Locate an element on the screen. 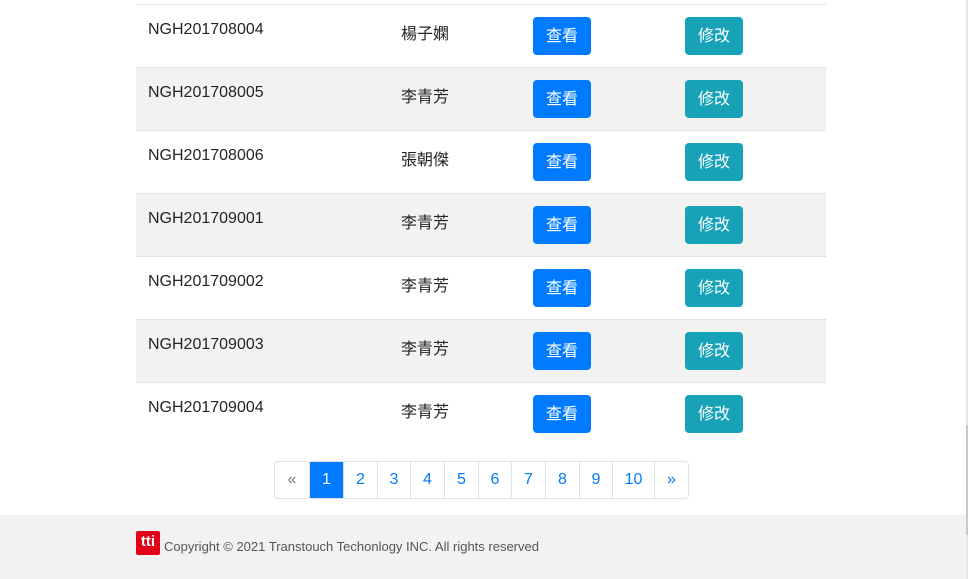 The width and height of the screenshot is (968, 579). record-id: NGH201709001 is located at coordinates (206, 218).